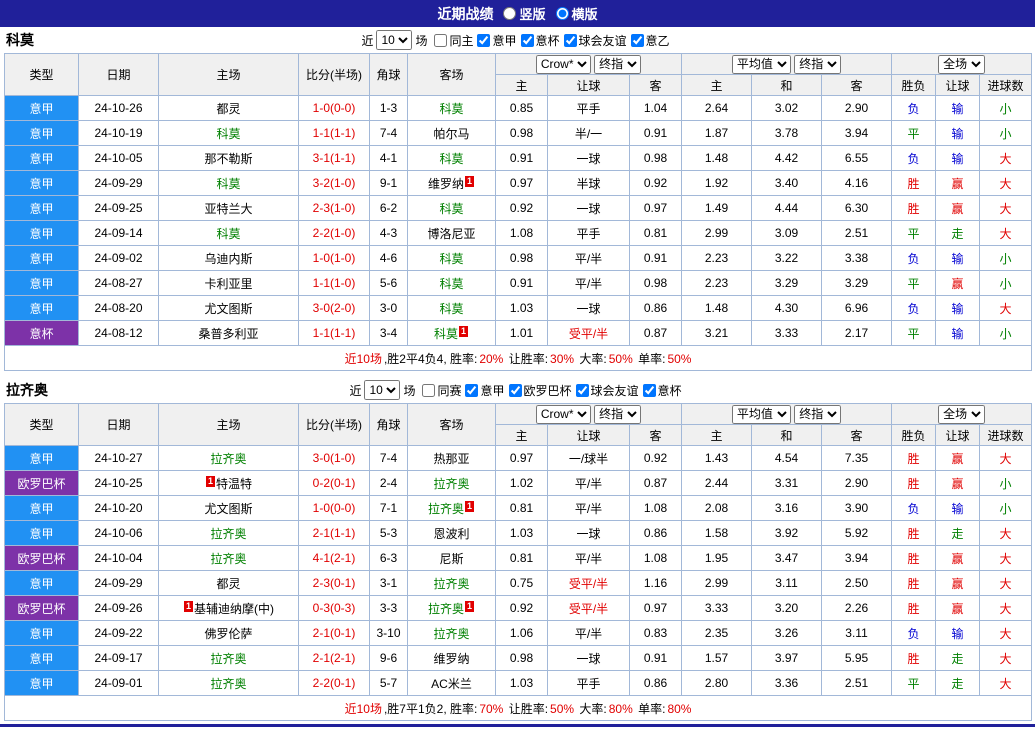  What do you see at coordinates (334, 74) in the screenshot?
I see `col-header-score: 比分(半场)` at bounding box center [334, 74].